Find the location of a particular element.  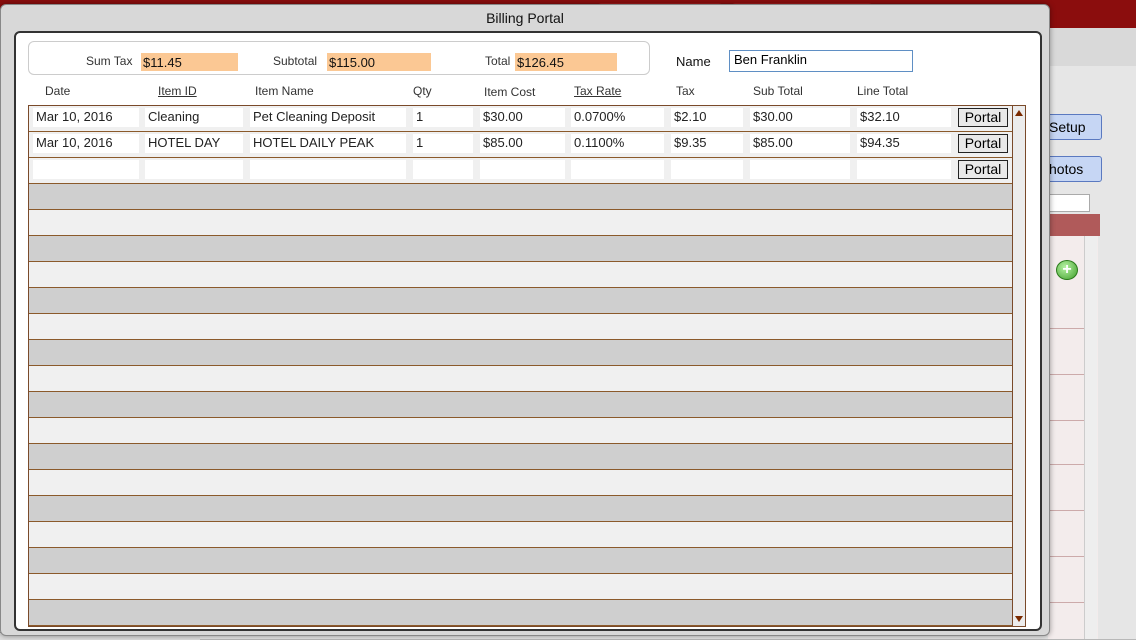

sub-total-cell: $85.00 is located at coordinates (800, 143).